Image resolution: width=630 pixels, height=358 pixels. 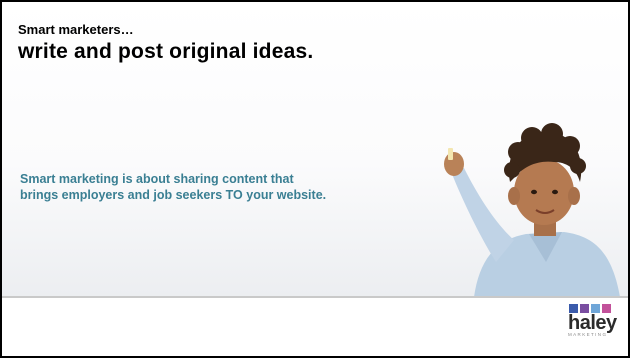 I want to click on ear-left, so click(x=514, y=196).